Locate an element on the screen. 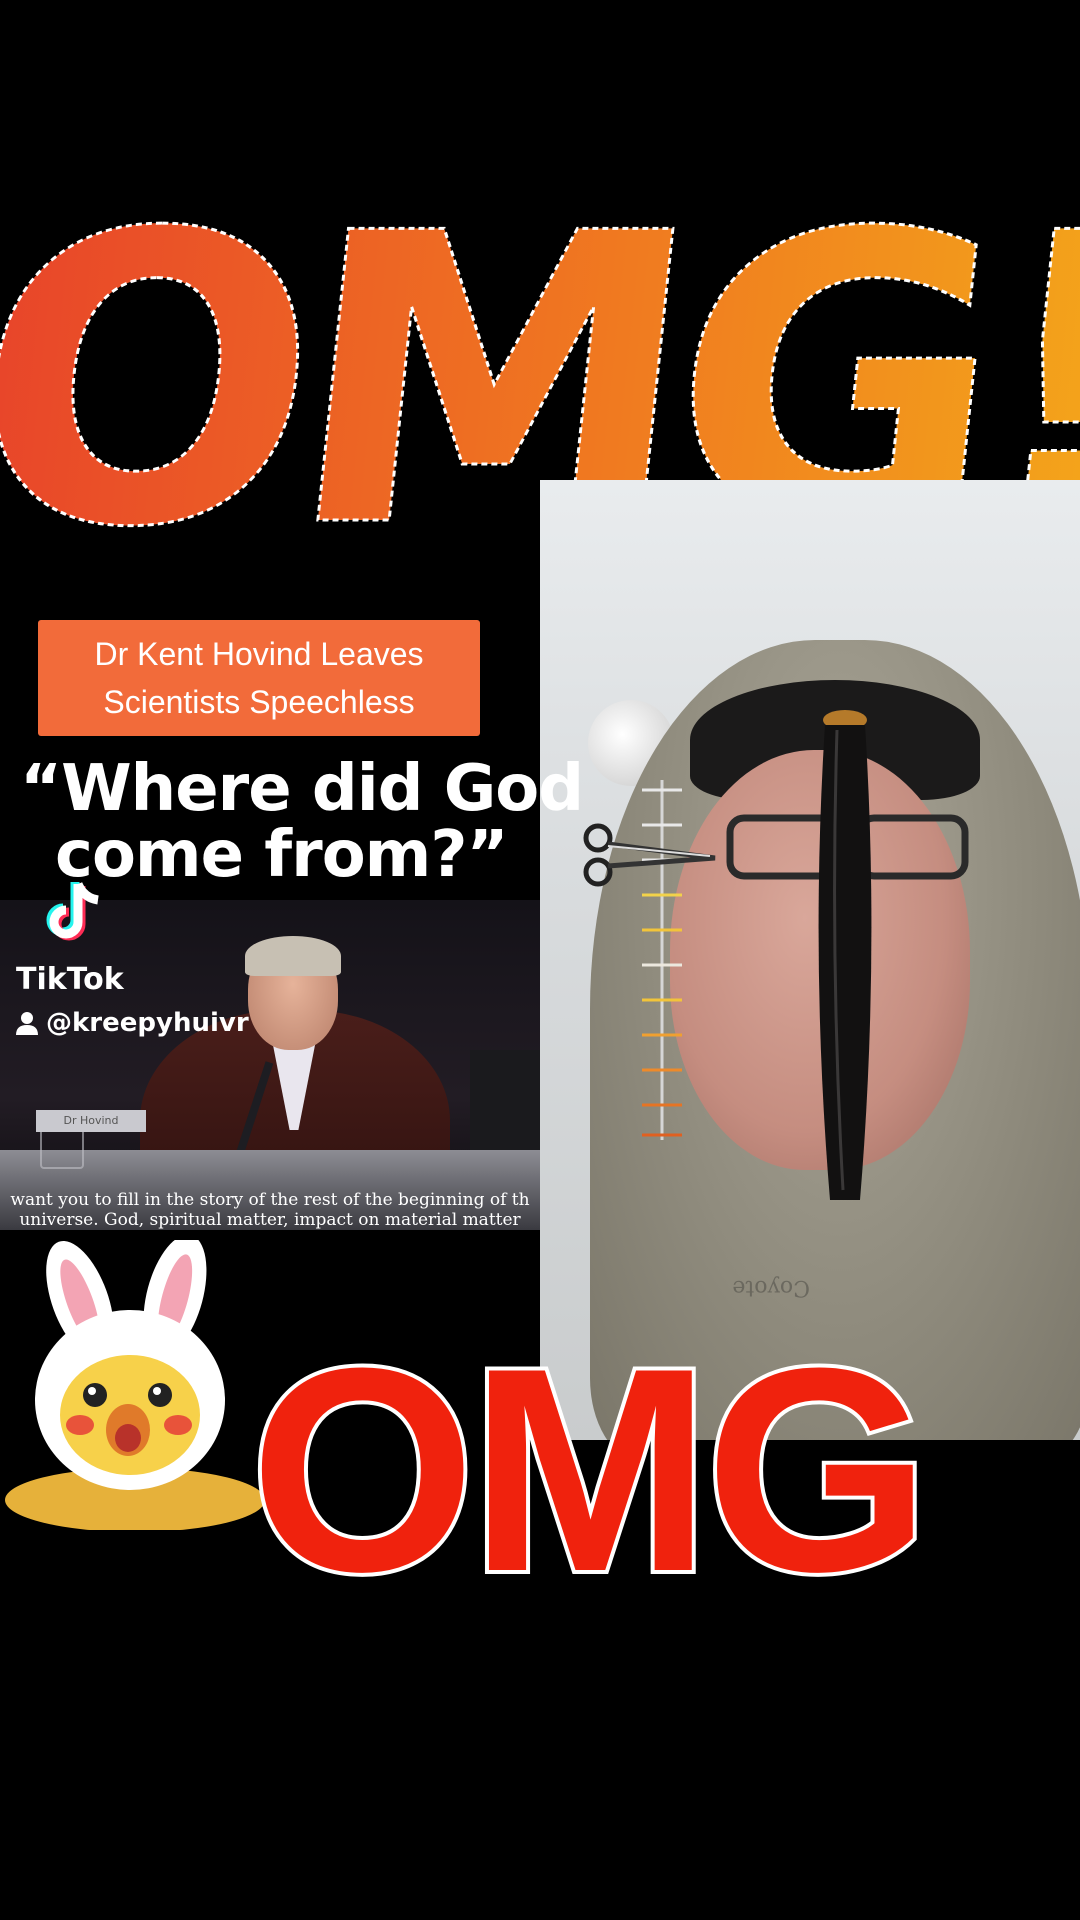 Image resolution: width=1080 pixels, height=1920 pixels. omg-bottom-text: OMG is located at coordinates (587, 1460).